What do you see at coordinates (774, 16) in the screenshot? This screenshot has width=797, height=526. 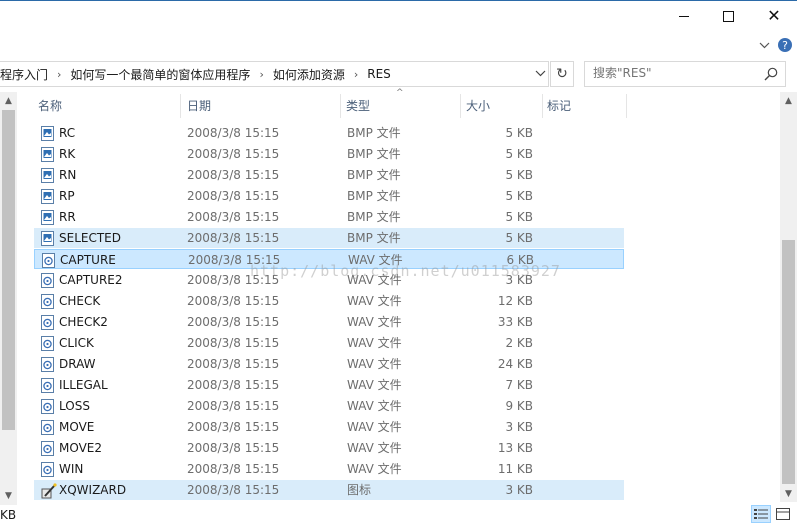 I see `close-button: ✕` at bounding box center [774, 16].